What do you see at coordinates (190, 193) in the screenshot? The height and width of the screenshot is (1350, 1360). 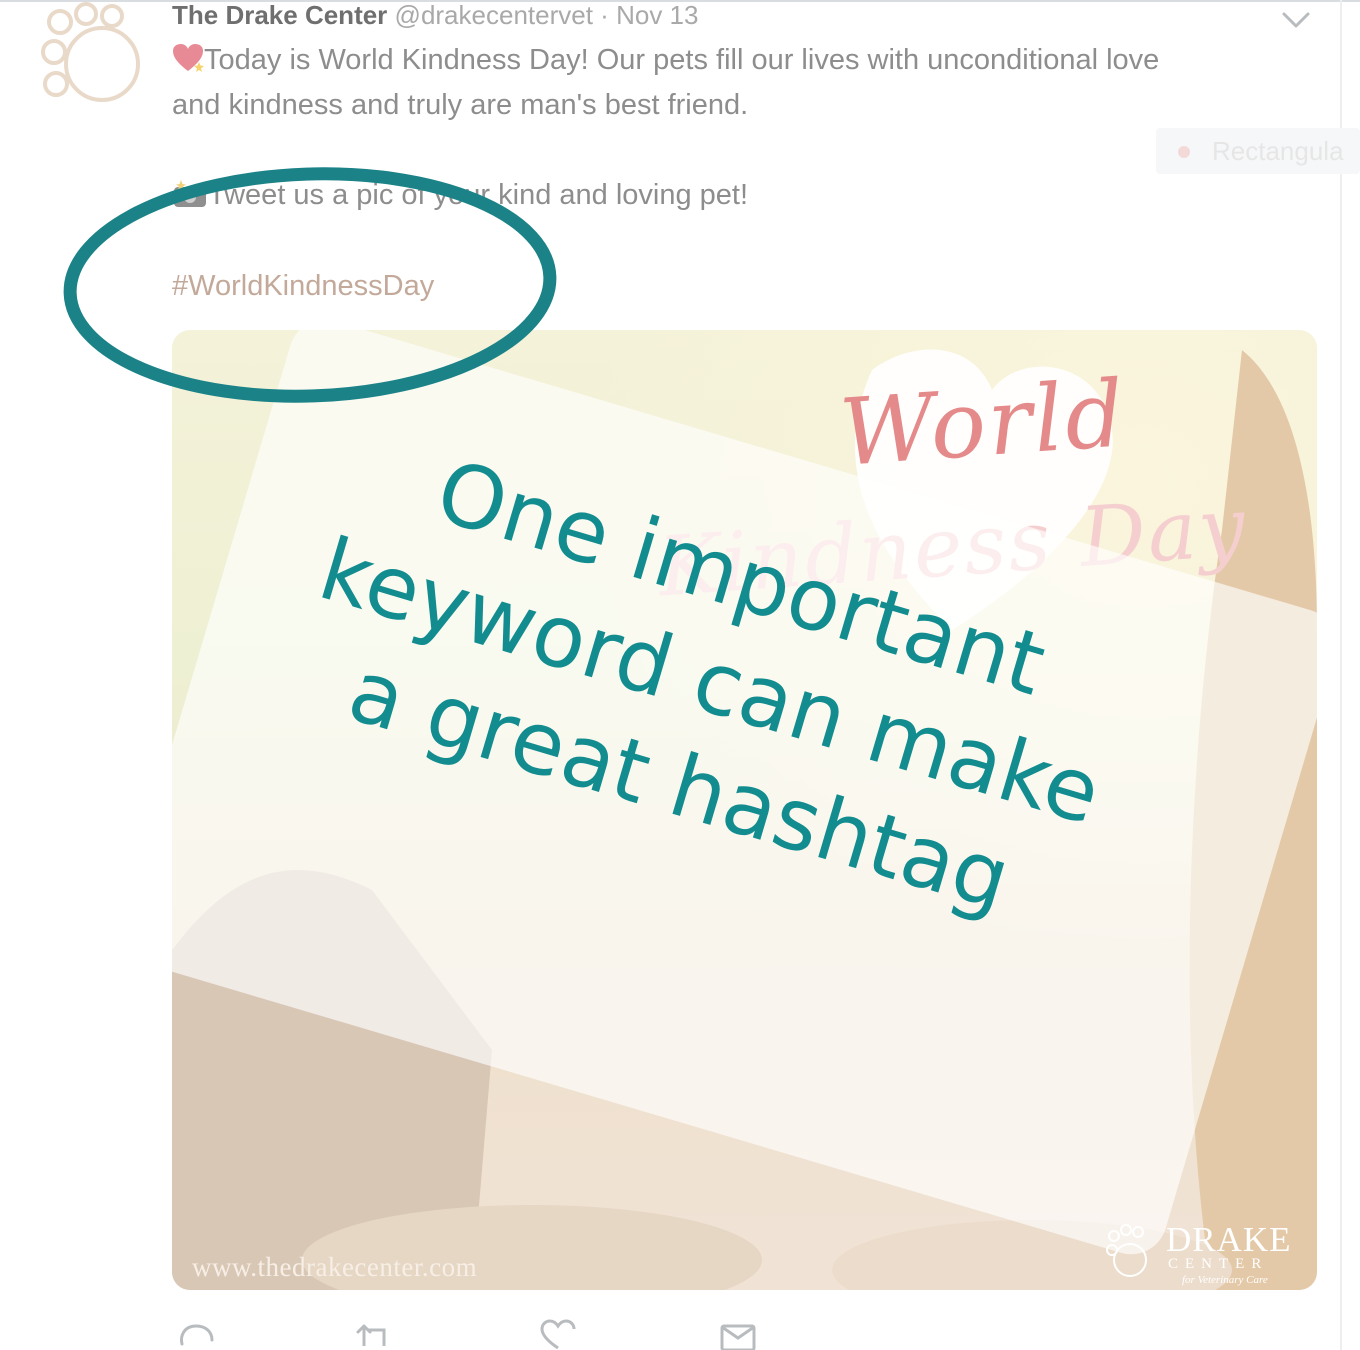 I see `camera-emoji-icon` at bounding box center [190, 193].